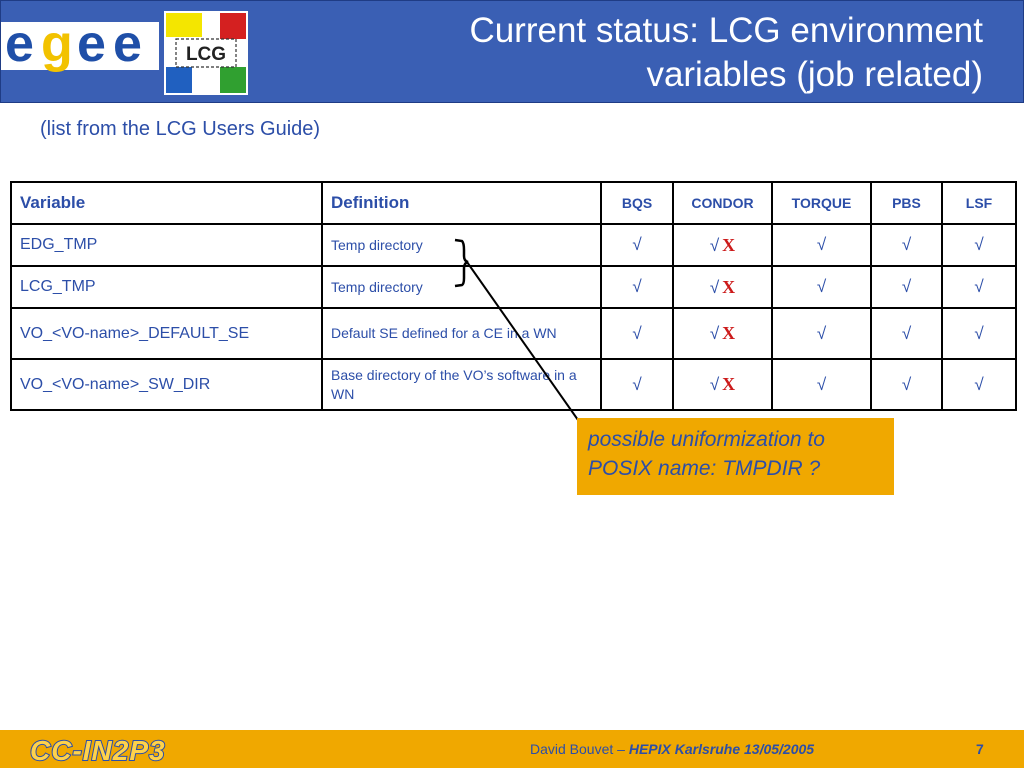  Describe the element at coordinates (821, 203) in the screenshot. I see `header-torque: TORQUE` at that location.